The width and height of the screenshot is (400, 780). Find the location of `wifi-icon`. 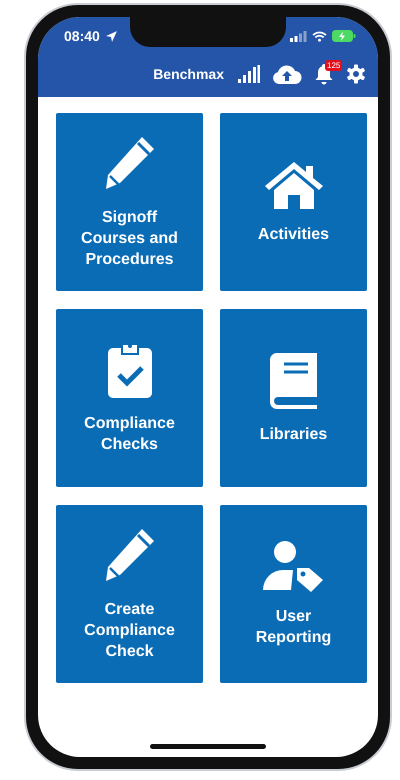

wifi-icon is located at coordinates (319, 36).